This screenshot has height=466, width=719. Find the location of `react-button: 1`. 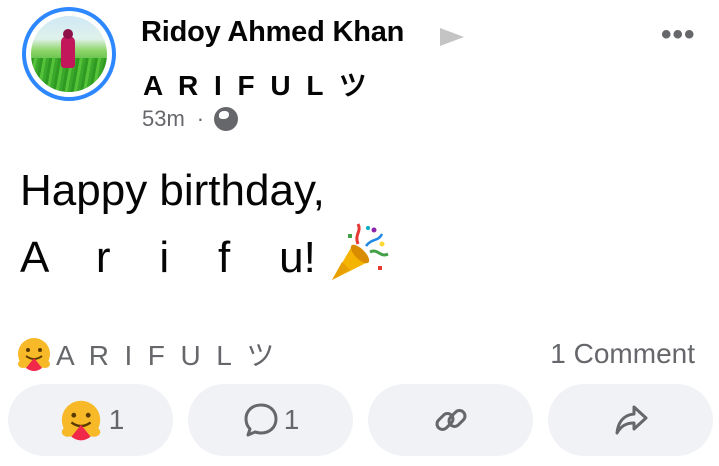

react-button: 1 is located at coordinates (90, 420).